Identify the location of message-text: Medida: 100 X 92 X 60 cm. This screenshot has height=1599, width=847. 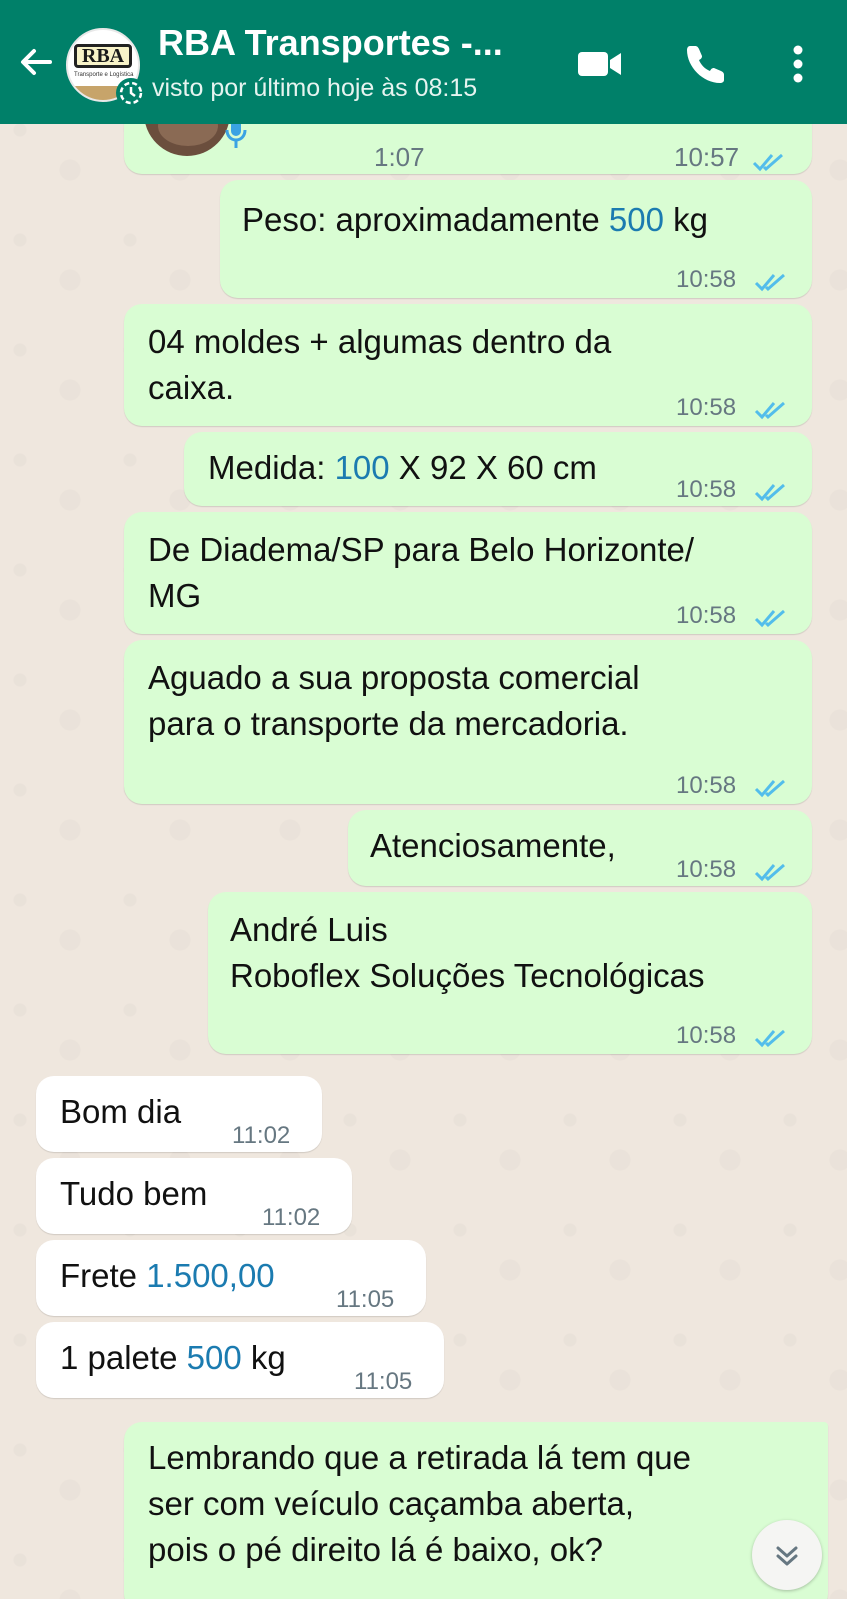
(402, 467).